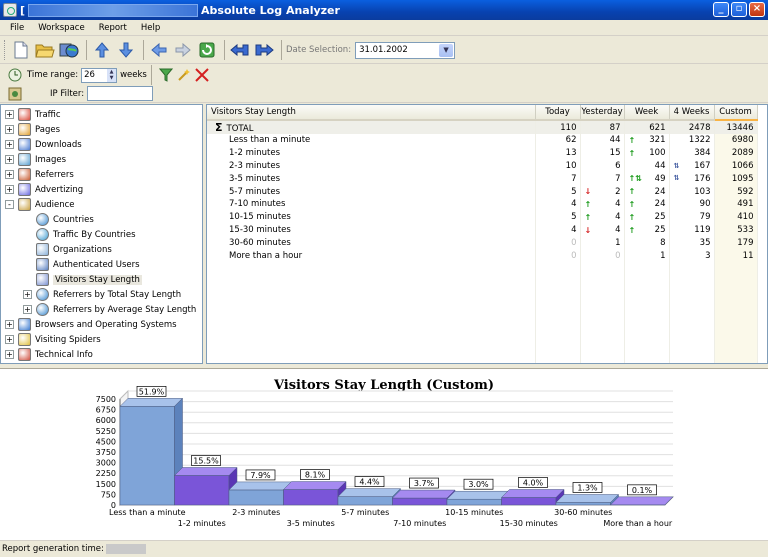  I want to click on ip-filter-icon, so click(15, 94).